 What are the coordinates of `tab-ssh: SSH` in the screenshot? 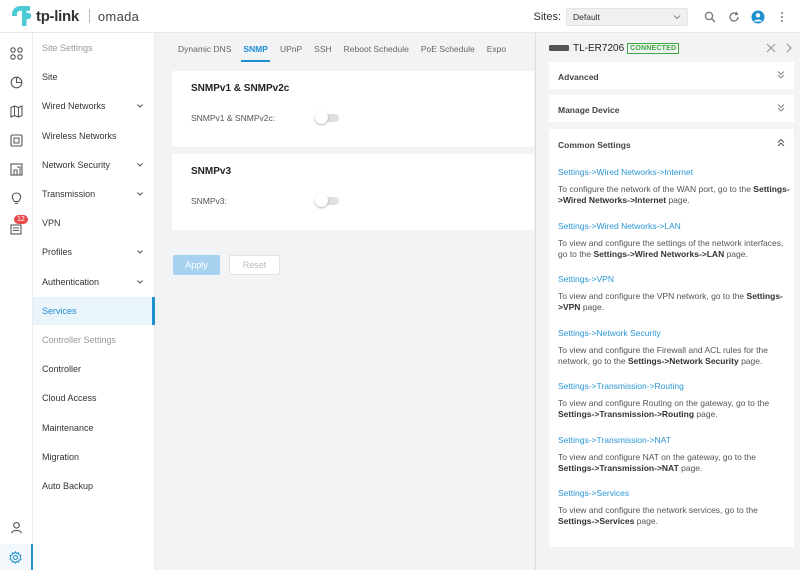 It's located at (322, 51).